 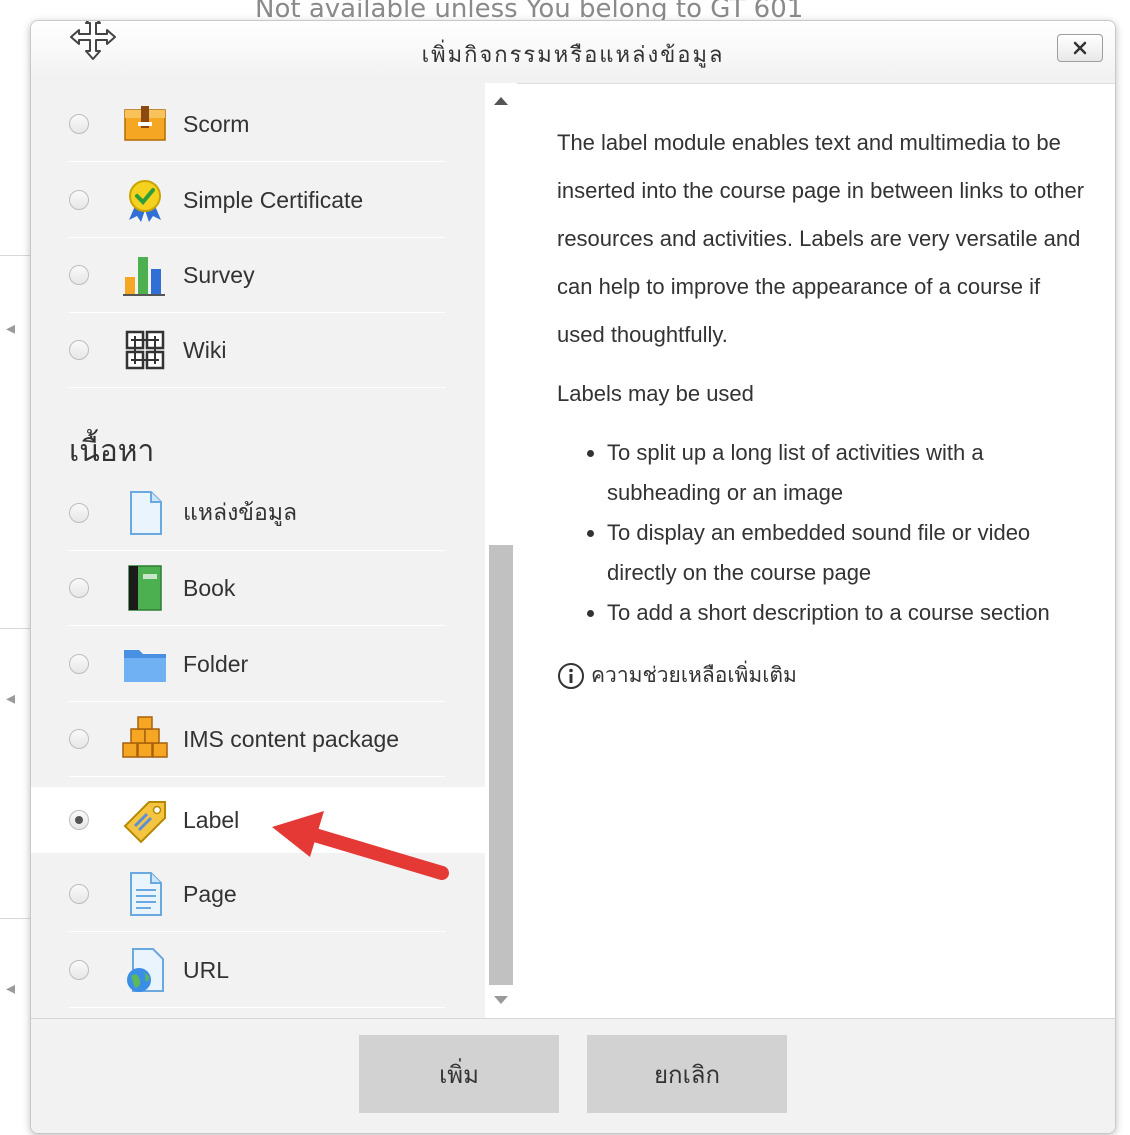 I want to click on option-label: แหล่งข้อมูล, so click(x=240, y=512).